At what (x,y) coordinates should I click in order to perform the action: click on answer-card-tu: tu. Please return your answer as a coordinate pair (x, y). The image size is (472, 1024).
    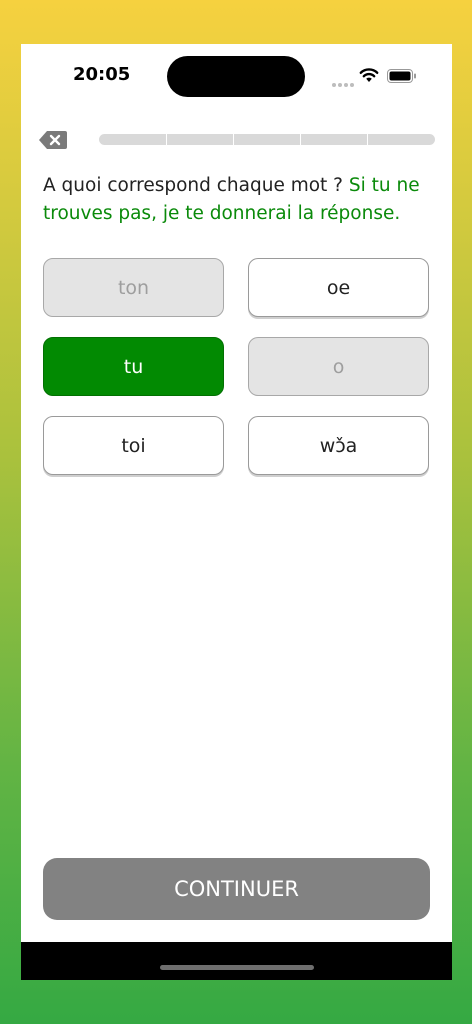
    Looking at the image, I should click on (133, 366).